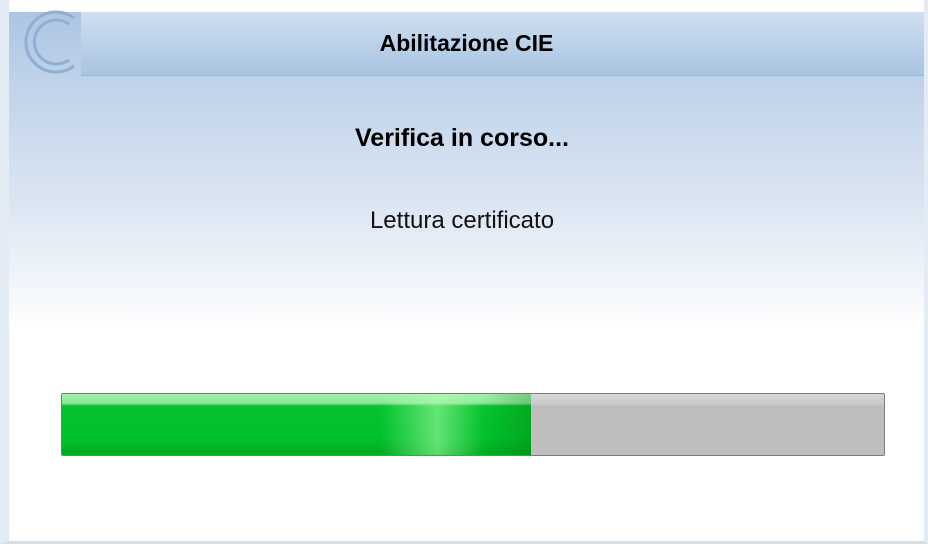 The height and width of the screenshot is (544, 928). What do you see at coordinates (466, 43) in the screenshot?
I see `window-title: Abilitazione CIE` at bounding box center [466, 43].